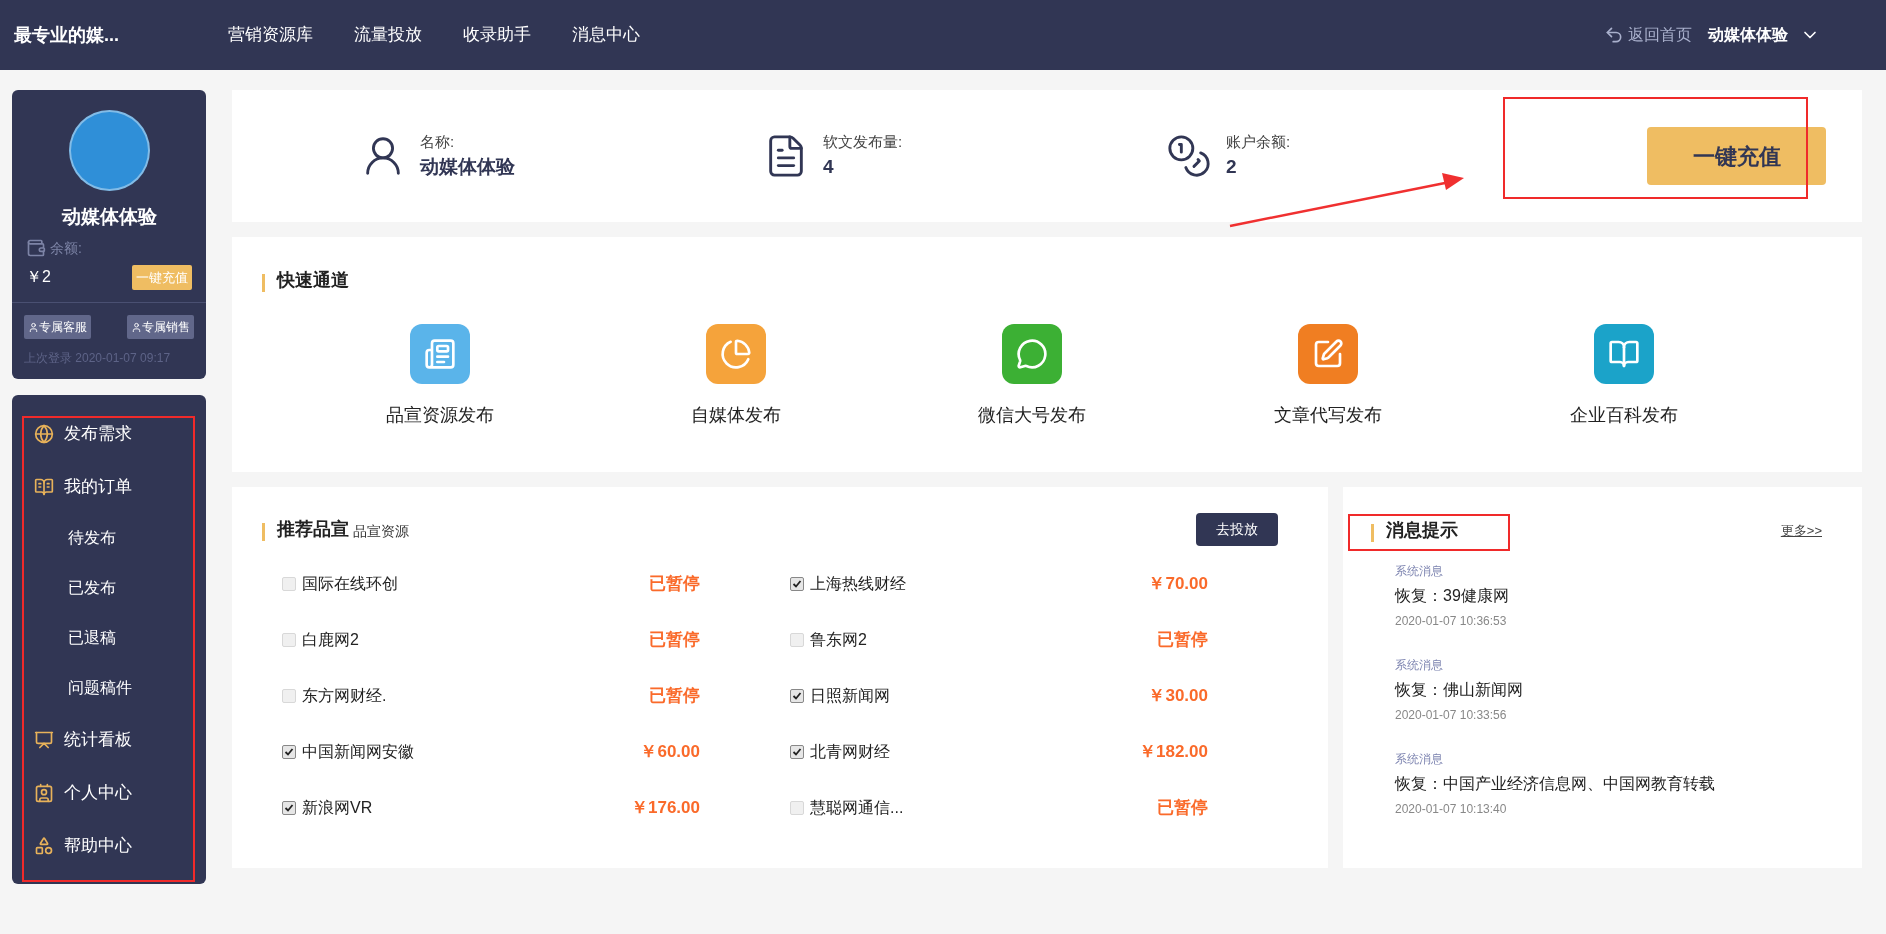 Image resolution: width=1886 pixels, height=934 pixels. I want to click on quick-link: 微信大号发布, so click(1032, 376).